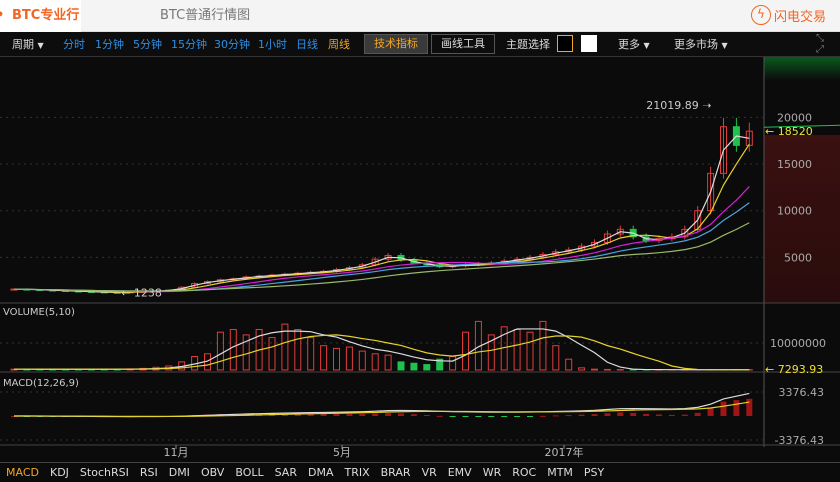 This screenshot has height=482, width=840. Describe the element at coordinates (696, 44) in the screenshot. I see `more-markets-label: 更多市场` at that location.